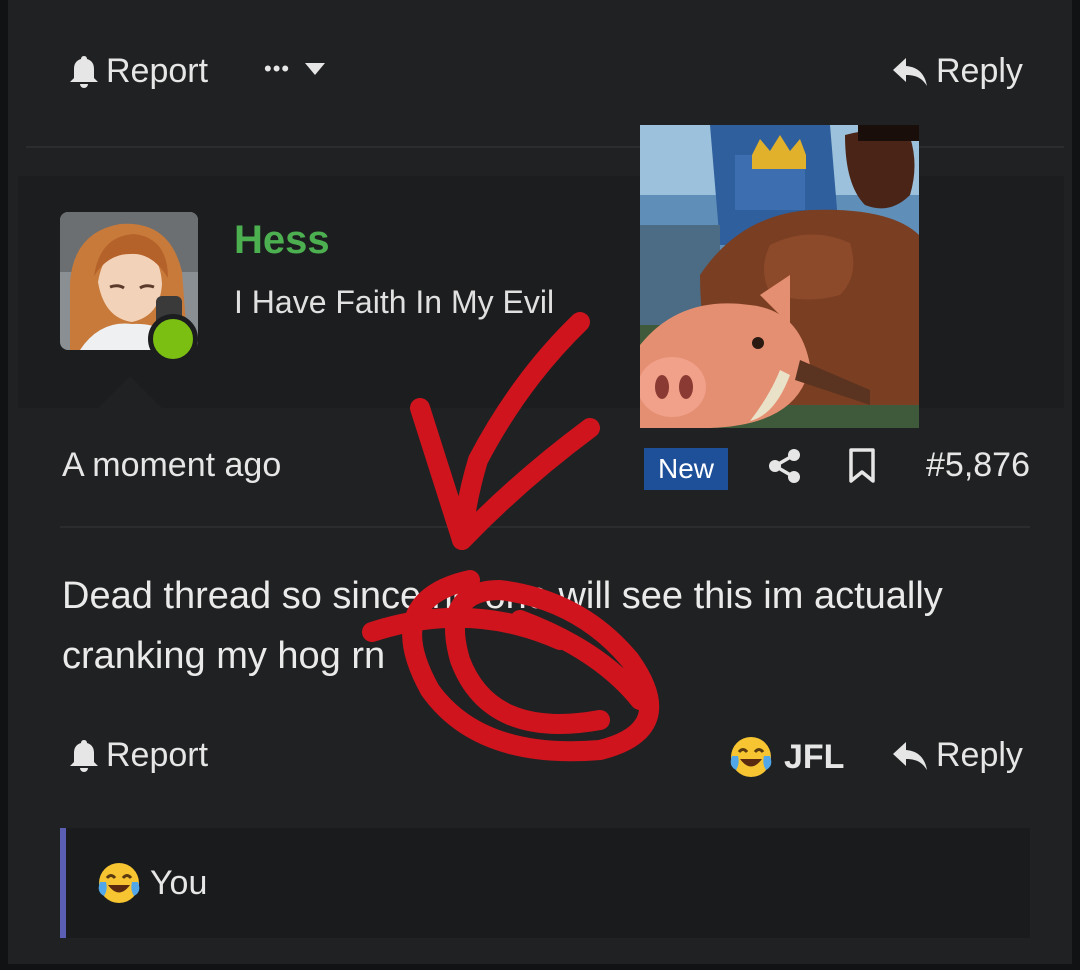 The image size is (1080, 970). What do you see at coordinates (277, 68) in the screenshot?
I see `ellipsis-icon: •••` at bounding box center [277, 68].